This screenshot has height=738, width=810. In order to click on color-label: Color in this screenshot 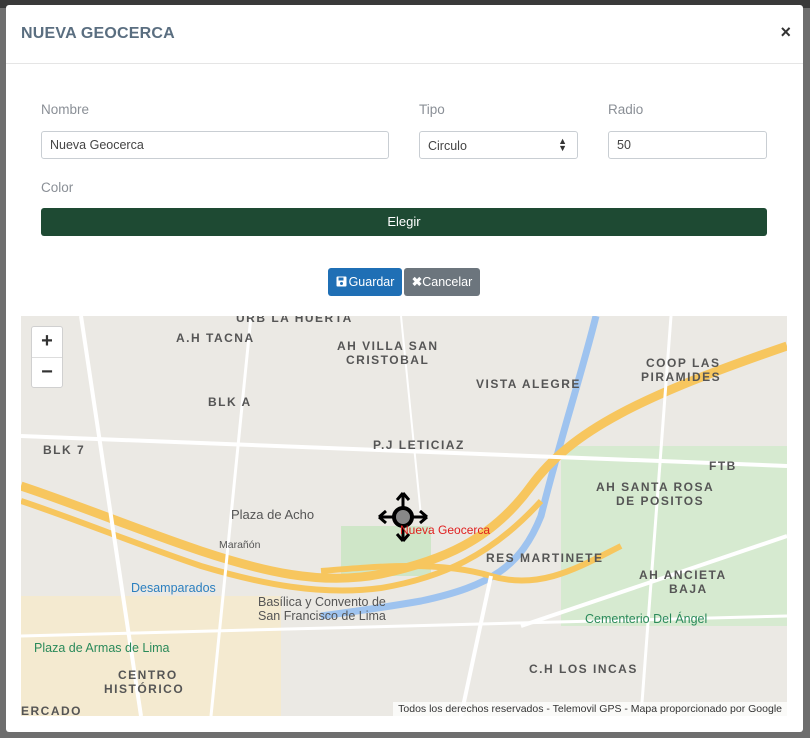, I will do `click(57, 187)`.